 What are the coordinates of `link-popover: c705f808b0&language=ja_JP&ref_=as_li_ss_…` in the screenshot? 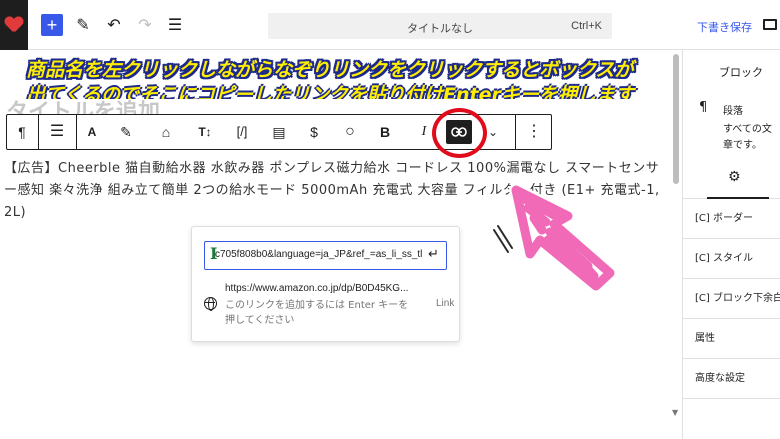 It's located at (325, 284).